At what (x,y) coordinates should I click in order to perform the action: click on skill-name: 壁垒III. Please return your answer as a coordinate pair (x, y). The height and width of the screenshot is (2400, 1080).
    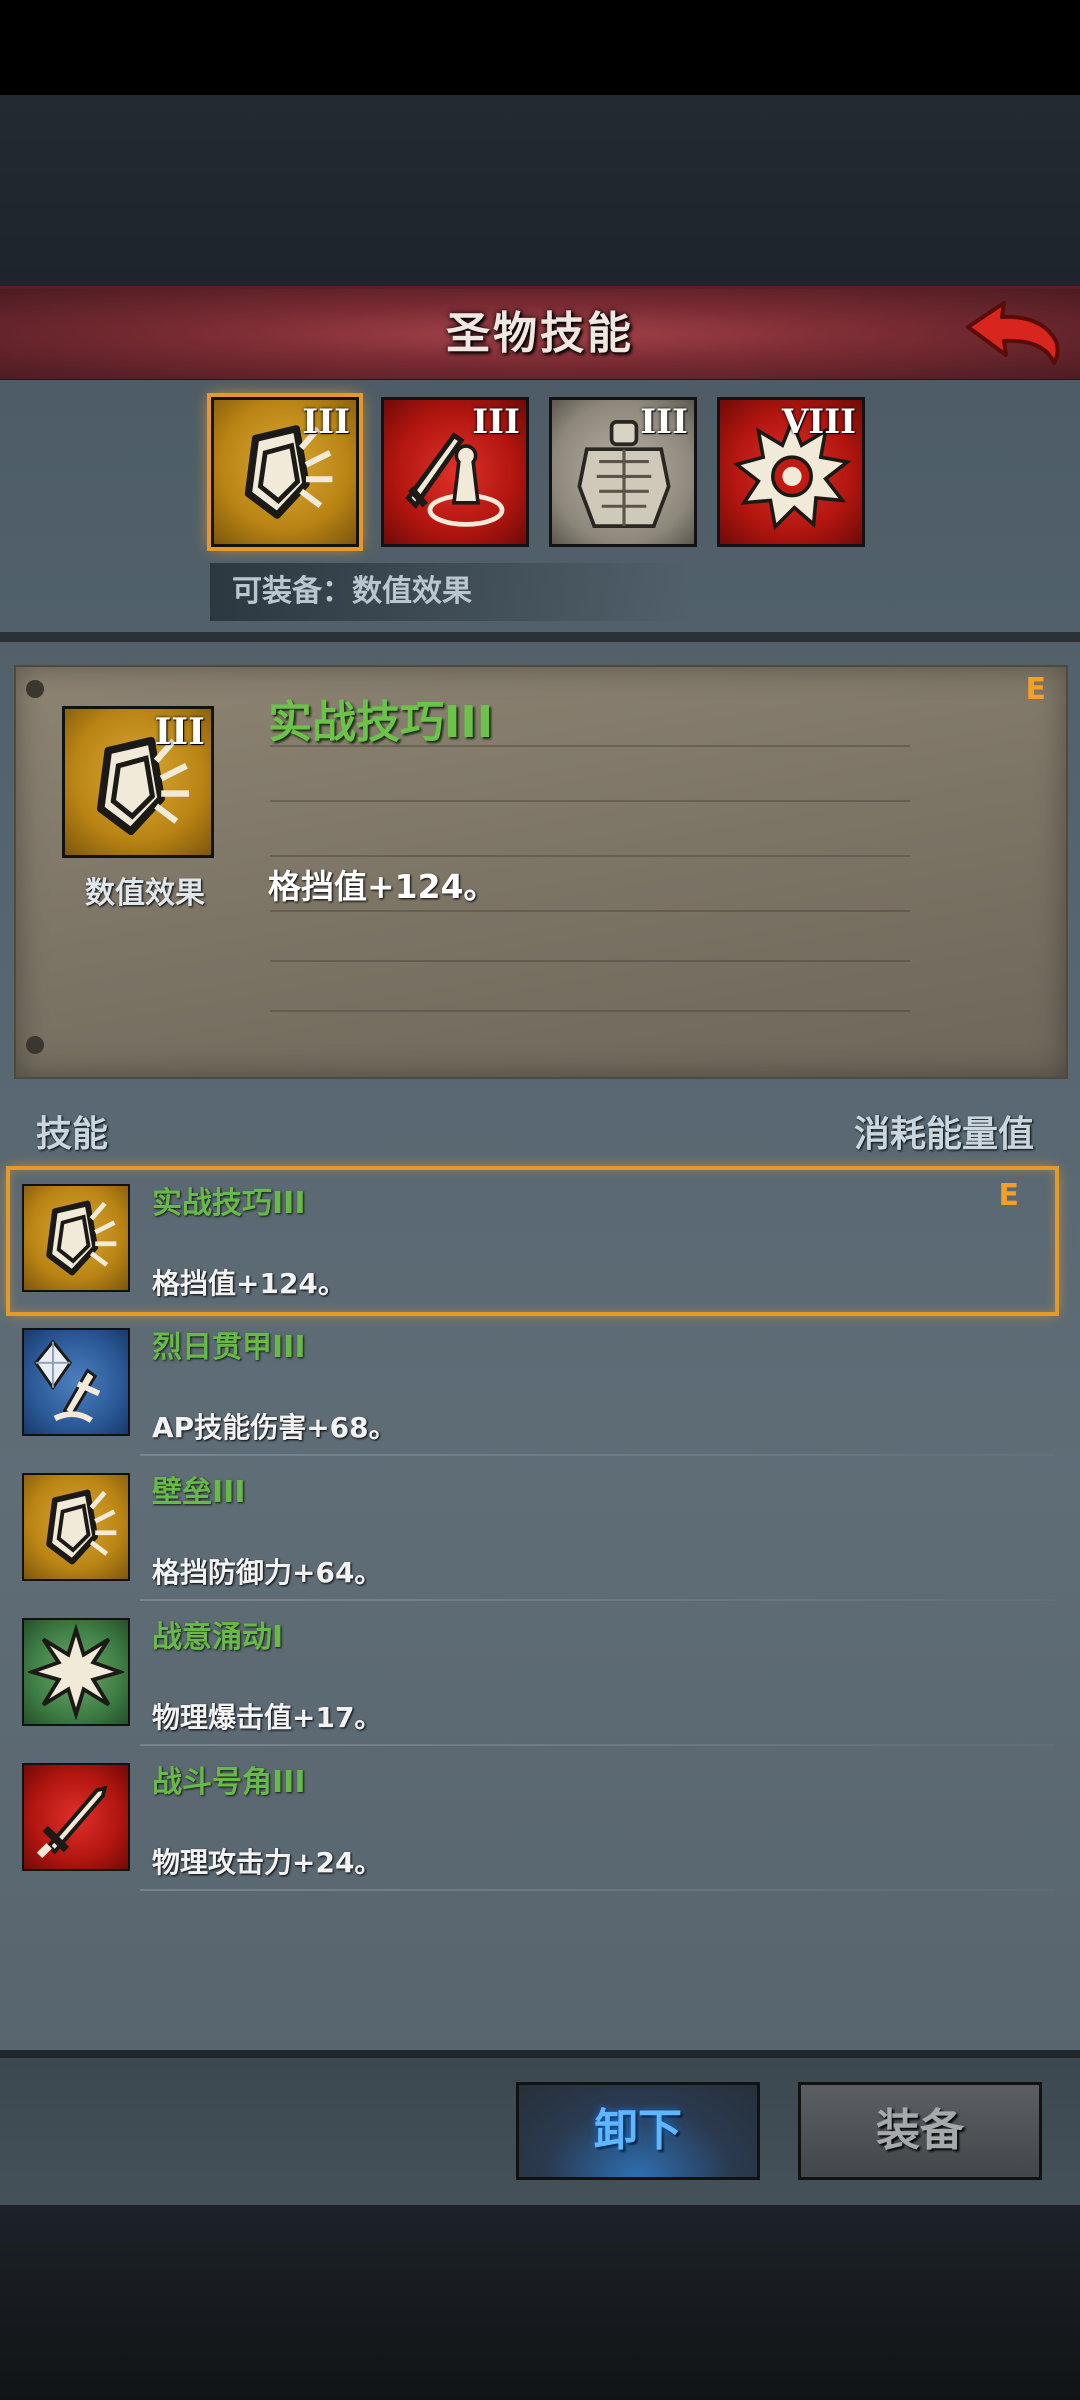
    Looking at the image, I should click on (199, 1492).